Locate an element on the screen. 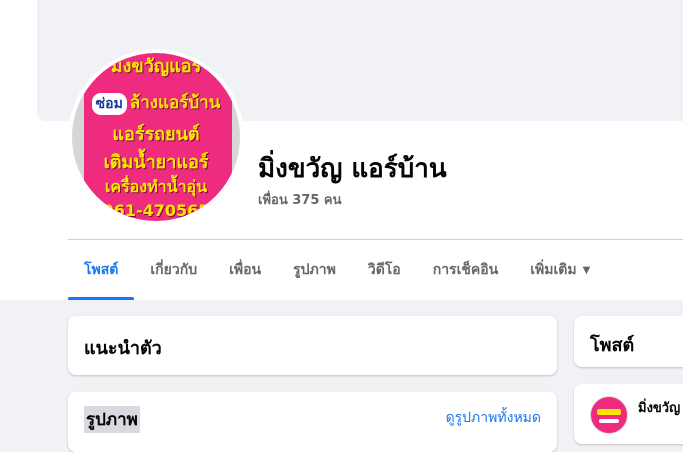  tab-label: การเช็คอิน is located at coordinates (465, 270).